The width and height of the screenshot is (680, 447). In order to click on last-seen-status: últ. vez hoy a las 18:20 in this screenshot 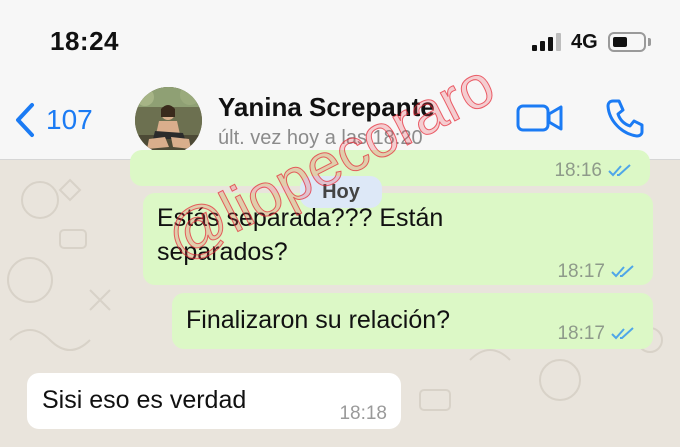, I will do `click(320, 138)`.